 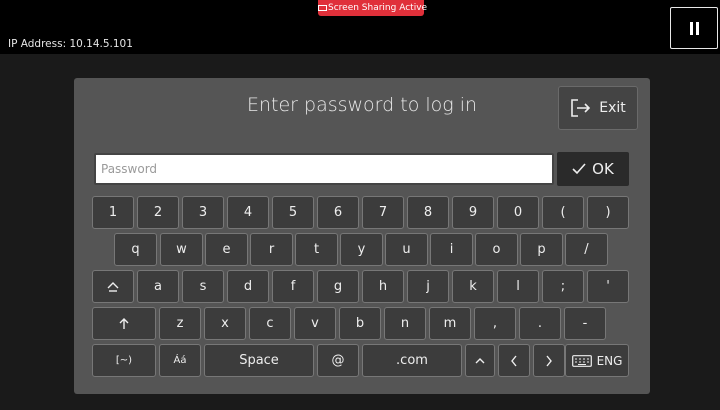 What do you see at coordinates (181, 249) in the screenshot?
I see `key-w: w` at bounding box center [181, 249].